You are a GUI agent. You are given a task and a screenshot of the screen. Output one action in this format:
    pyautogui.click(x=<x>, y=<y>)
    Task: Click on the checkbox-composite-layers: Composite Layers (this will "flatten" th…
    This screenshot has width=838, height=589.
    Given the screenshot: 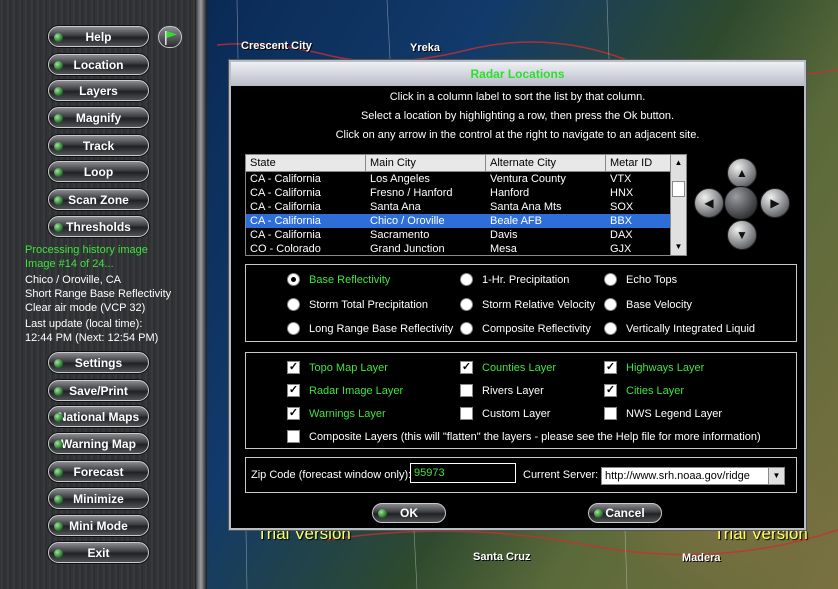 What is the action you would take?
    pyautogui.click(x=524, y=436)
    